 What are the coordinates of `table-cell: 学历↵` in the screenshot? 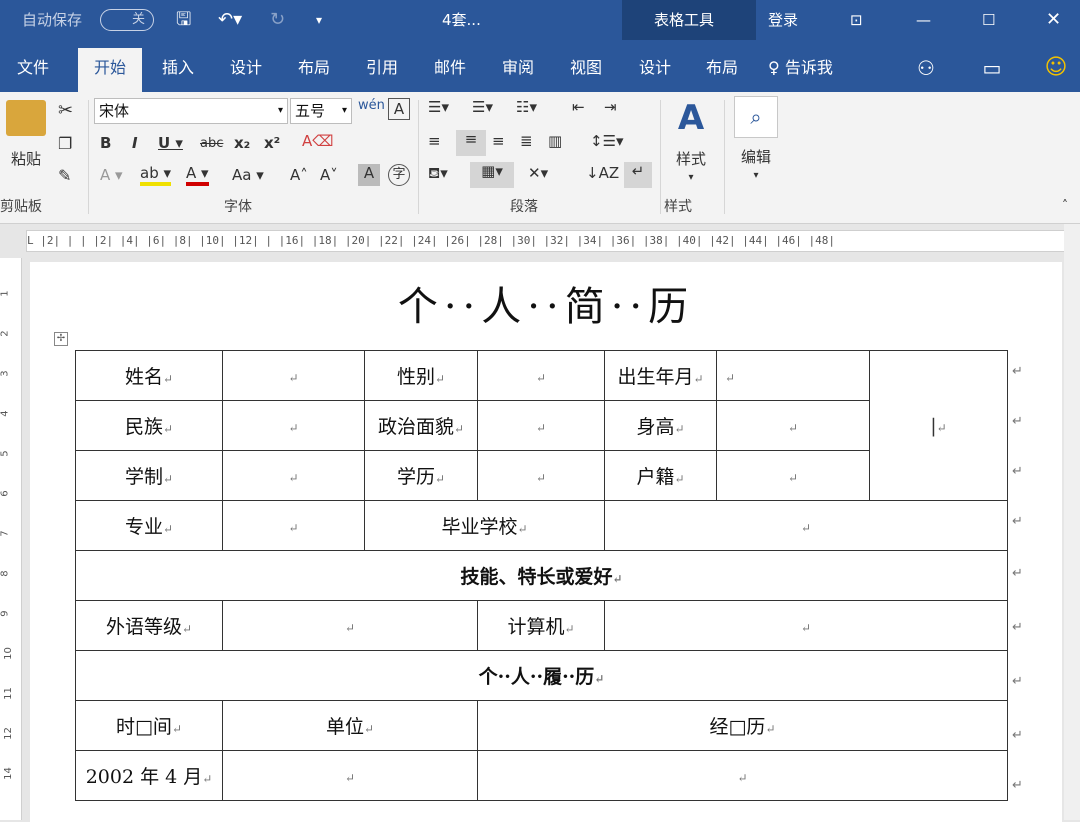 It's located at (421, 475).